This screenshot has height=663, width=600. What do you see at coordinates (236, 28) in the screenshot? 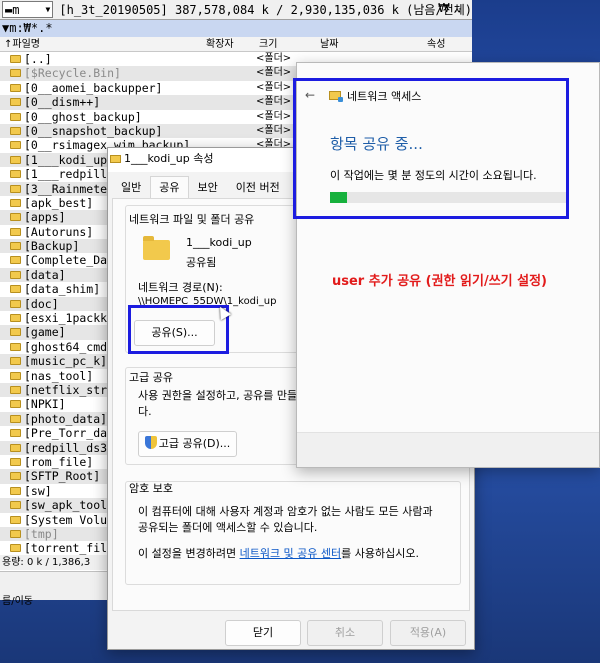
I see `path-bar: ▼m:₩*.*` at bounding box center [236, 28].